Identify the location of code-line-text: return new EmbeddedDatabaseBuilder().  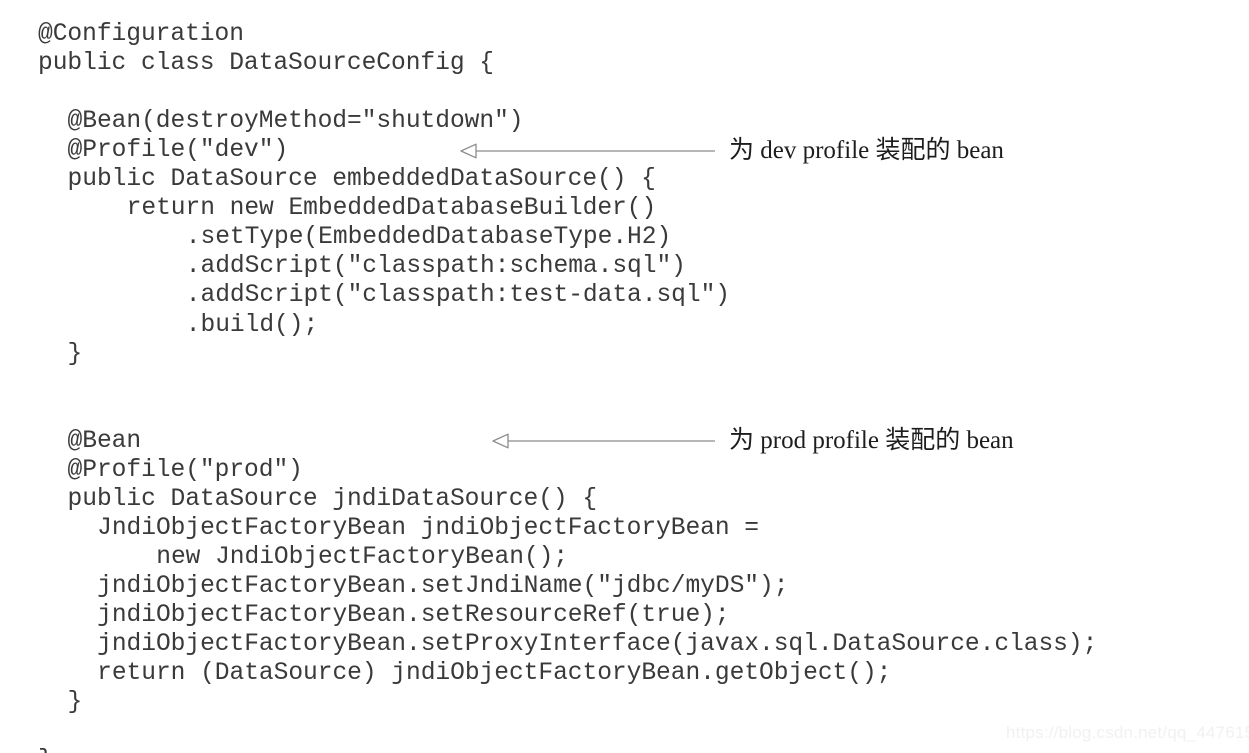
(391, 209).